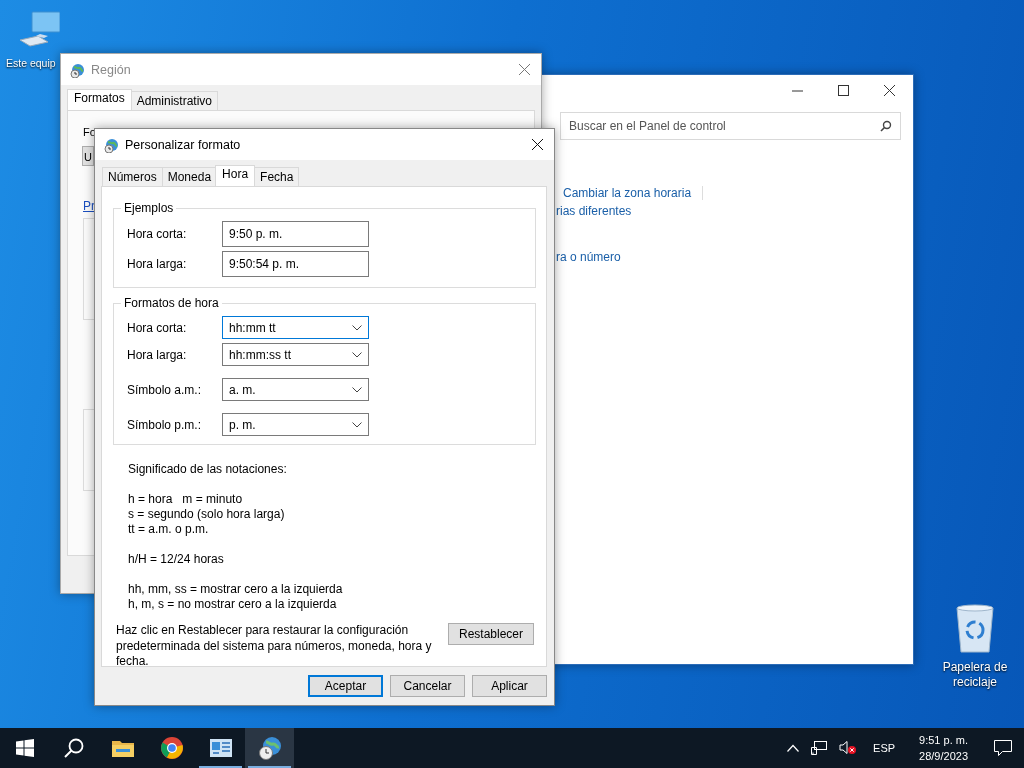 The width and height of the screenshot is (1024, 768). What do you see at coordinates (99, 99) in the screenshot?
I see `tab: Formatos` at bounding box center [99, 99].